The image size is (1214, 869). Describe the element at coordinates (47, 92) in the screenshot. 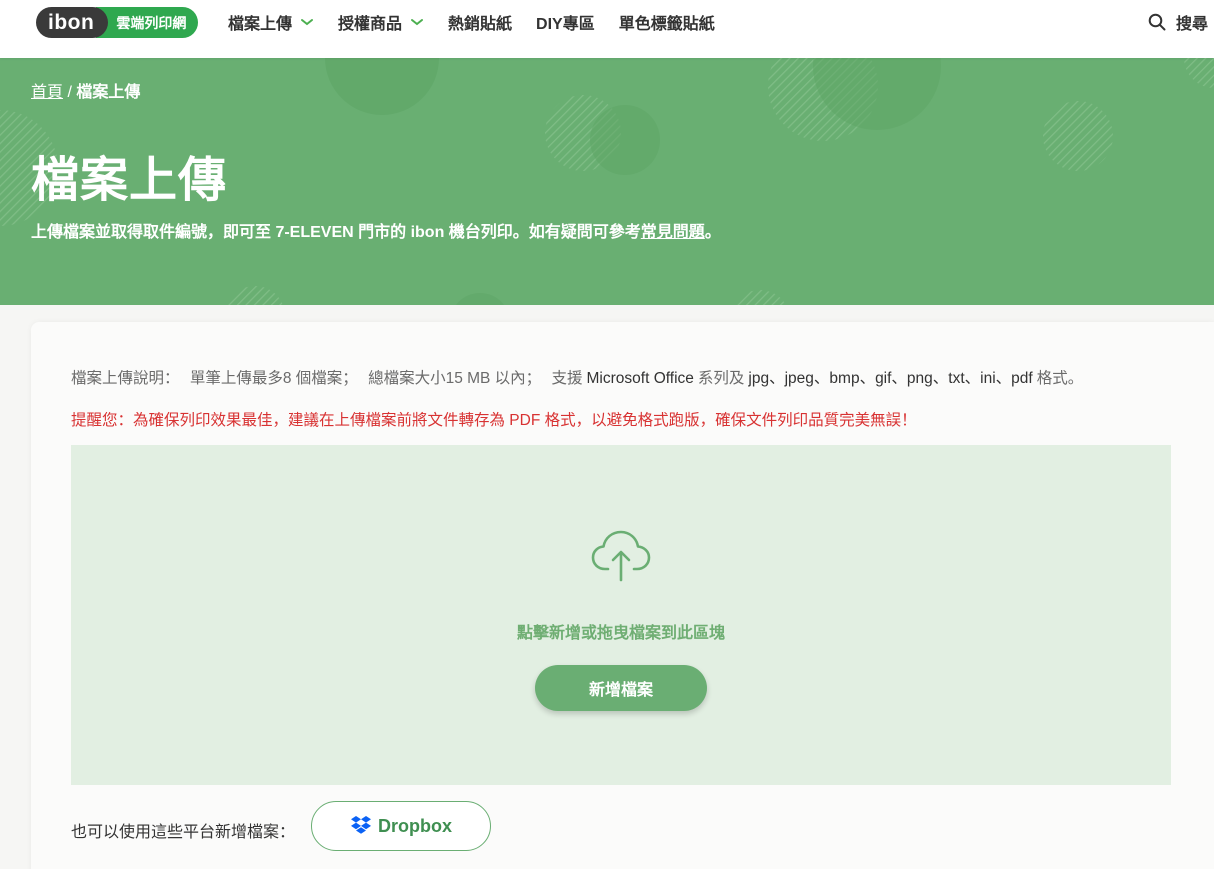

I see `breadcrumb-home-link: 首頁` at that location.